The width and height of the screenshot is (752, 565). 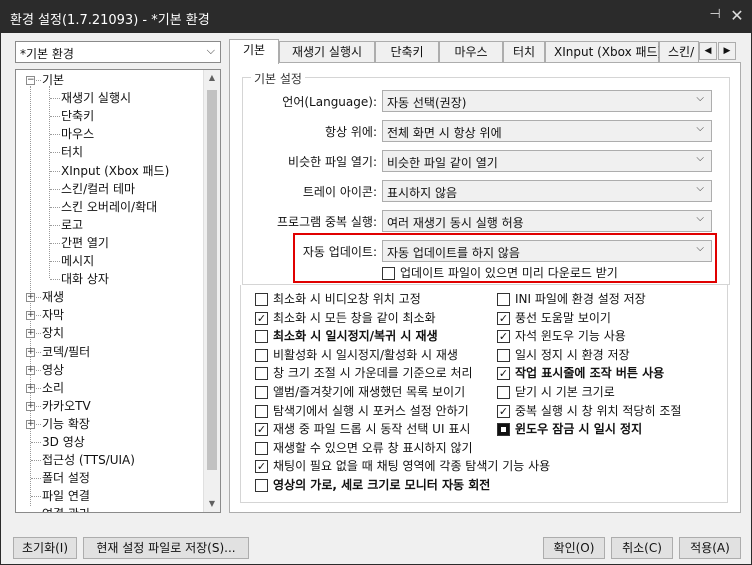 What do you see at coordinates (642, 548) in the screenshot?
I see `cancel-button: 취소(C)` at bounding box center [642, 548].